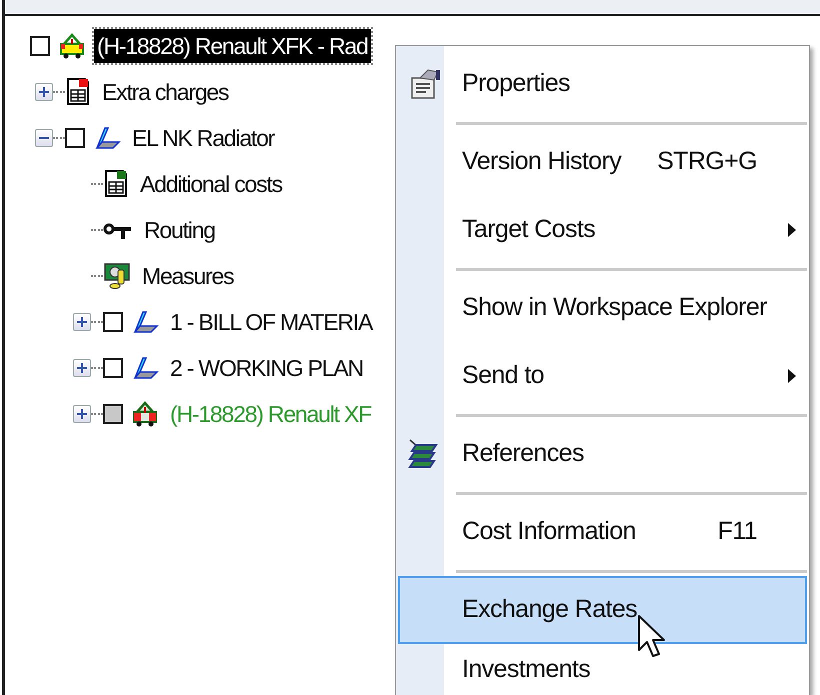  What do you see at coordinates (602, 667) in the screenshot?
I see `menu-item: Investments` at bounding box center [602, 667].